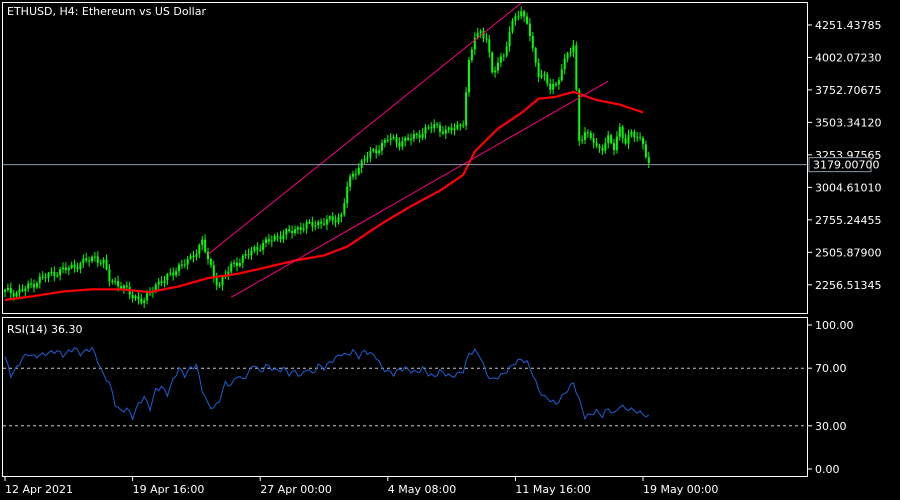 Image resolution: width=900 pixels, height=500 pixels. I want to click on price-tick-label: 4002.07230, so click(848, 57).